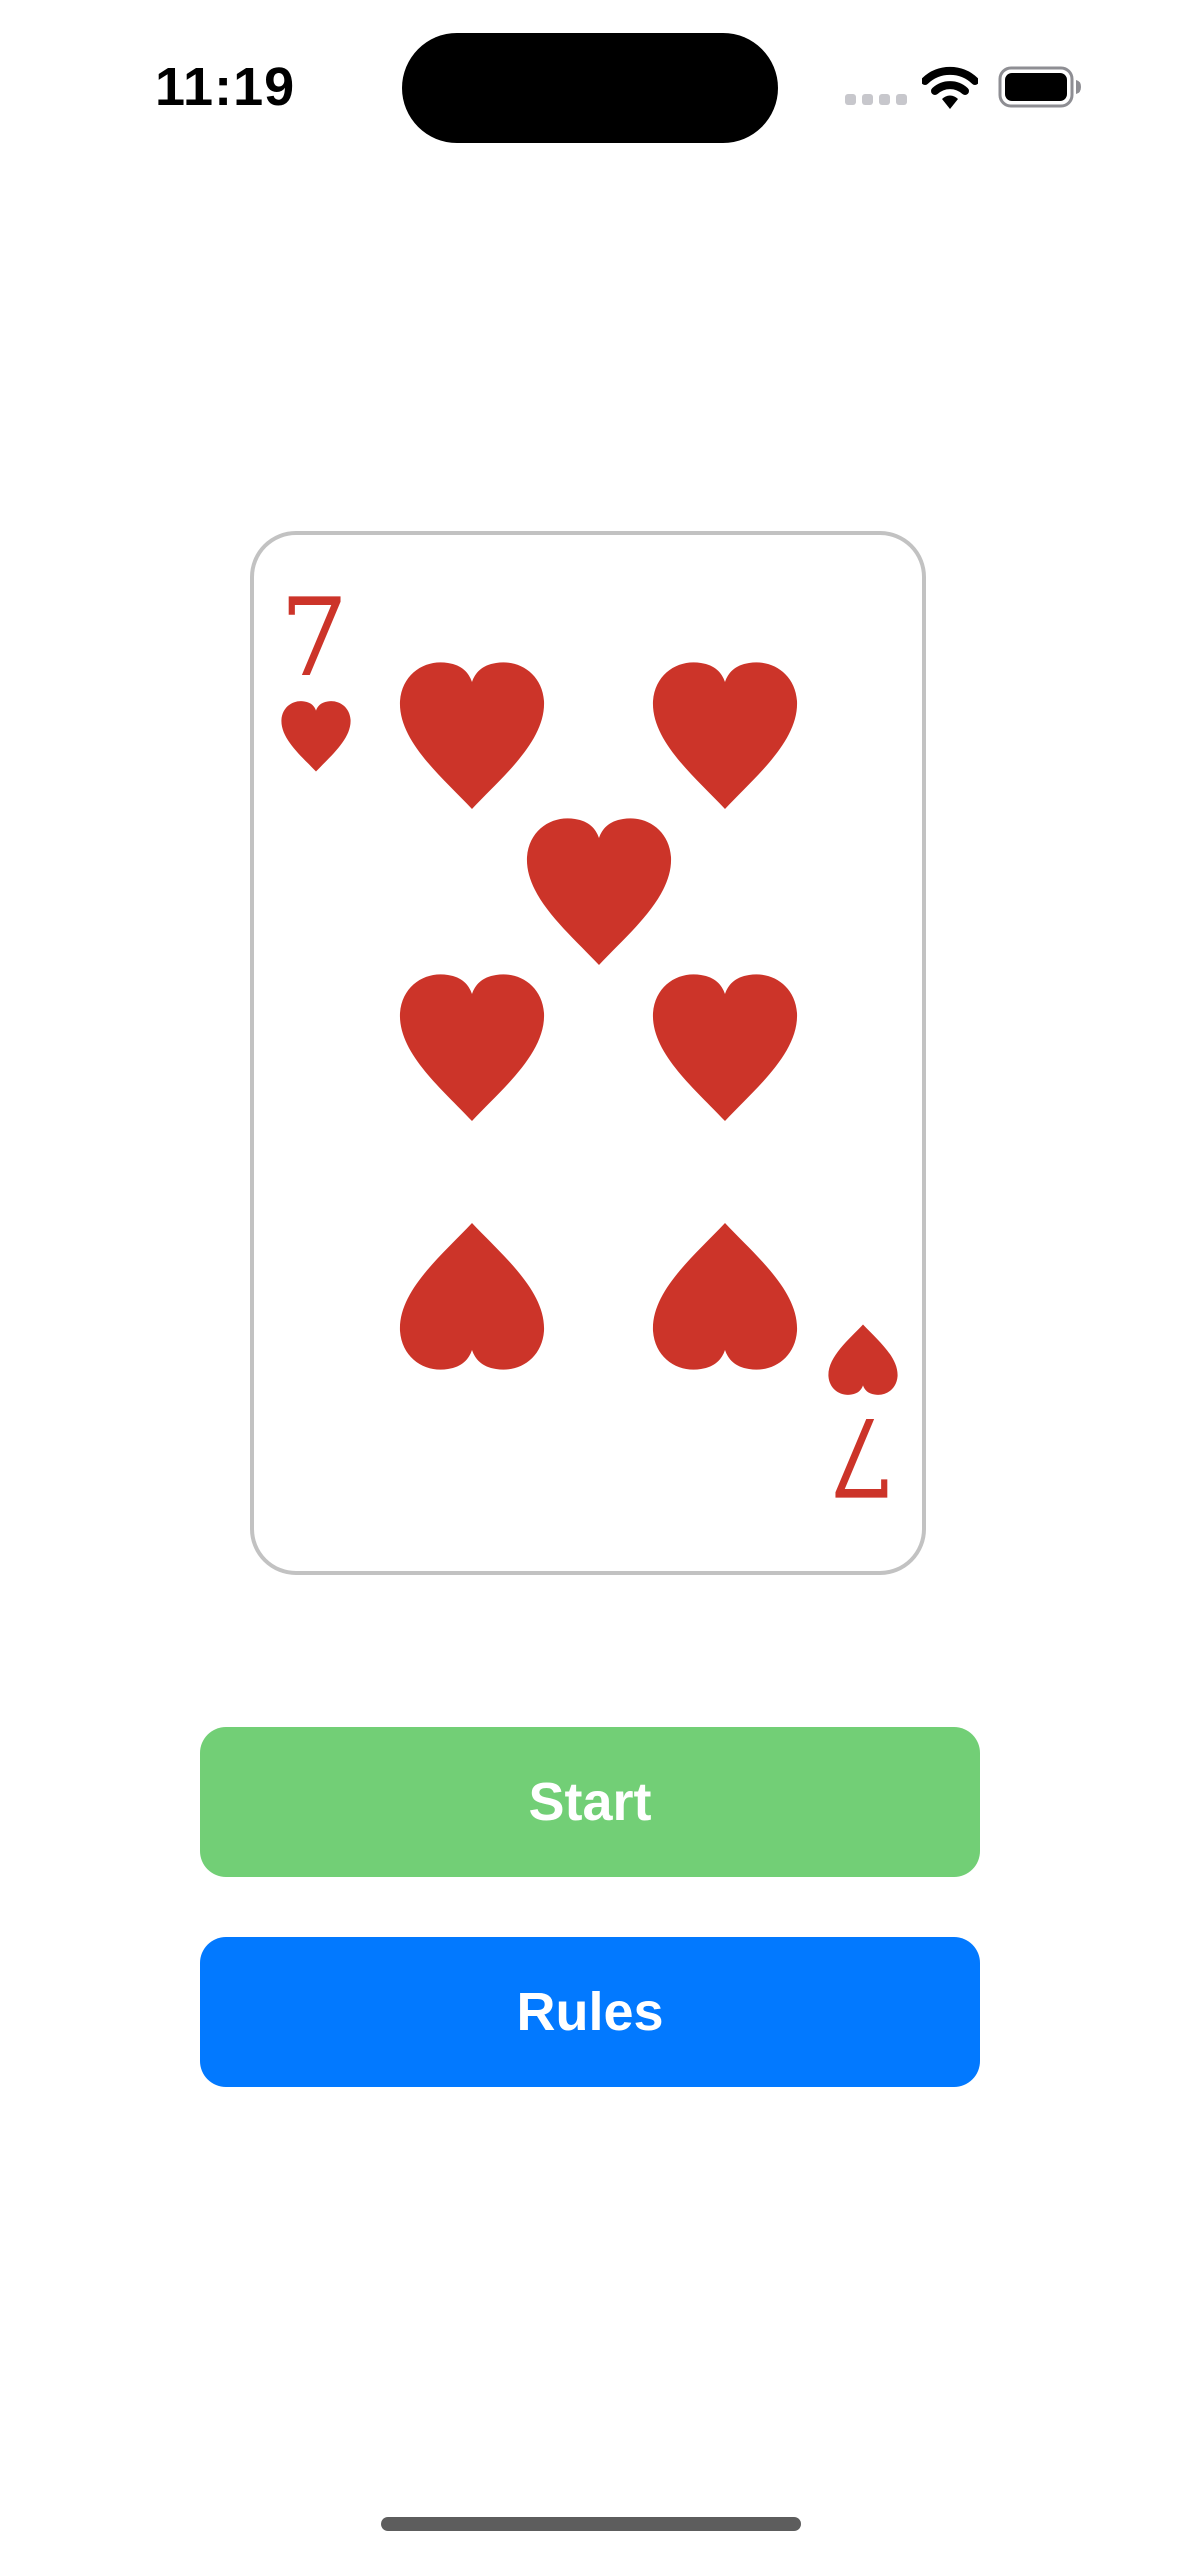  Describe the element at coordinates (862, 1455) in the screenshot. I see `card-rank-bottom: 7` at that location.